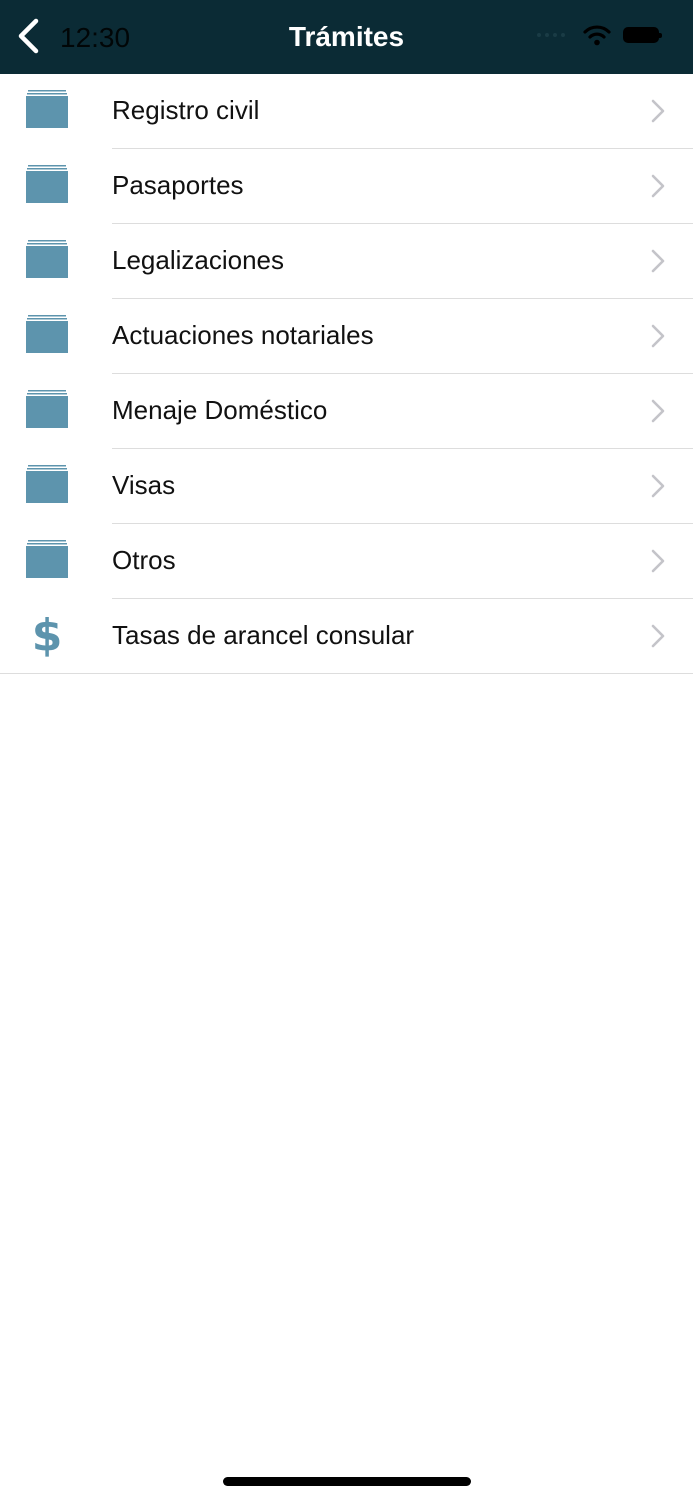 This screenshot has height=1500, width=693. I want to click on list-item-label: Registro civil, so click(186, 110).